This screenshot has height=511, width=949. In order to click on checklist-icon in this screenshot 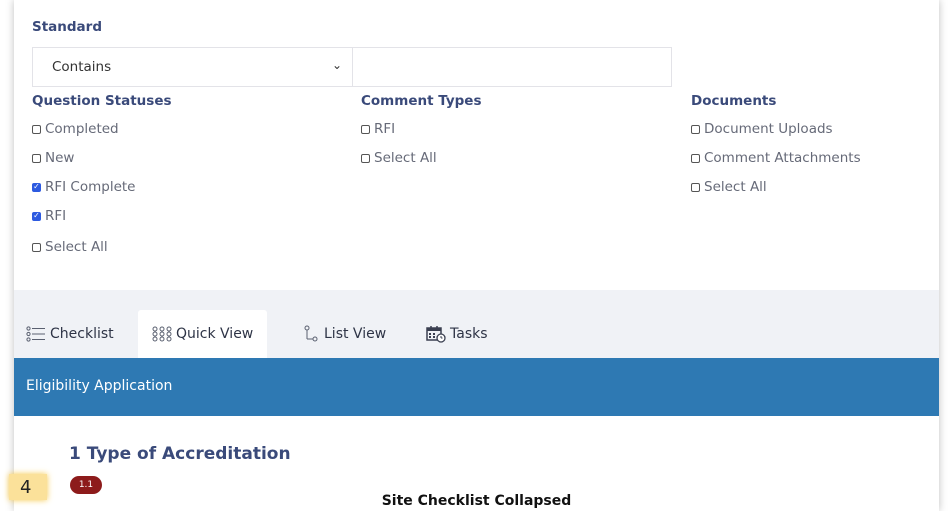, I will do `click(35, 334)`.